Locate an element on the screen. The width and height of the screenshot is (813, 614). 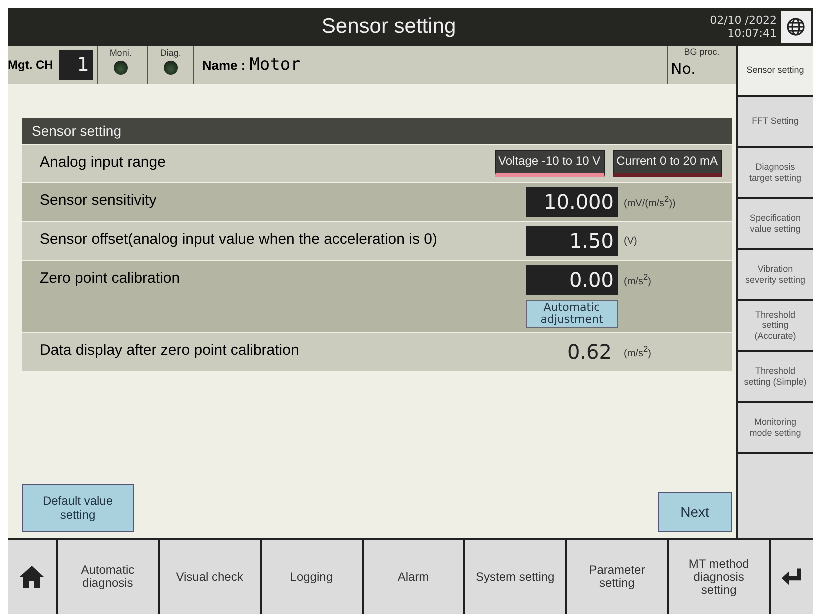
home-button is located at coordinates (32, 577).